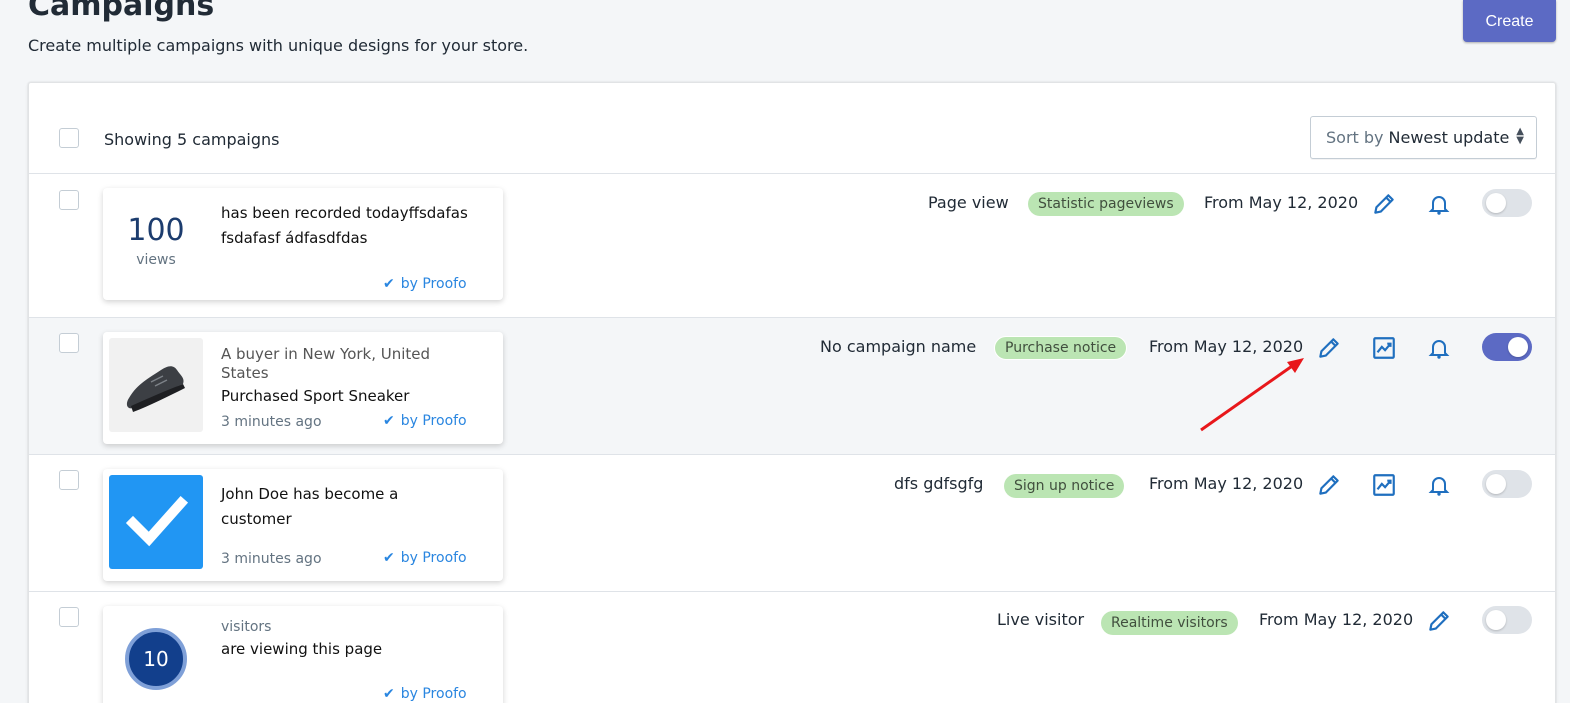 The width and height of the screenshot is (1570, 703). Describe the element at coordinates (326, 363) in the screenshot. I see `buyer-location: A buyer in New York, United States` at that location.